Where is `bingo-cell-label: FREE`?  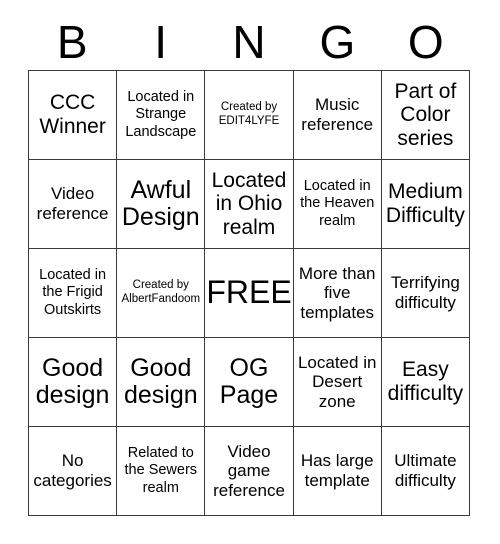
bingo-cell-label: FREE is located at coordinates (249, 292).